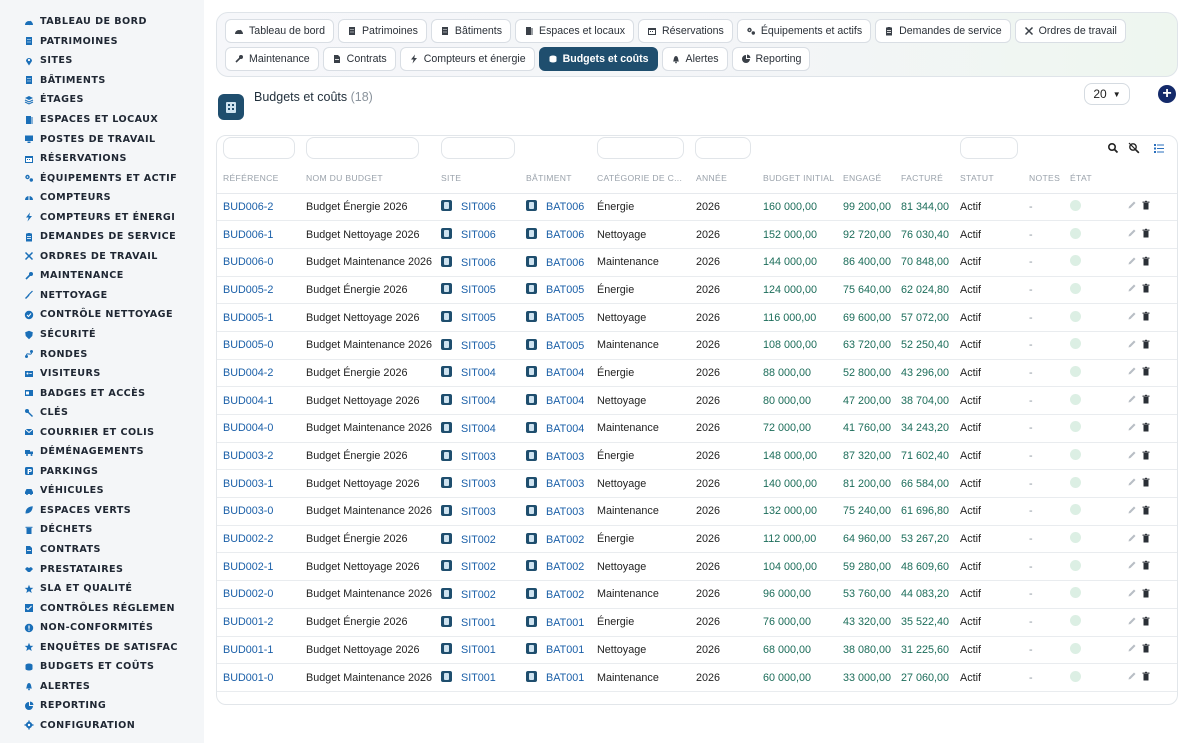 Image resolution: width=1200 pixels, height=743 pixels. Describe the element at coordinates (248, 594) in the screenshot. I see `reference-link: BUD002-0` at that location.